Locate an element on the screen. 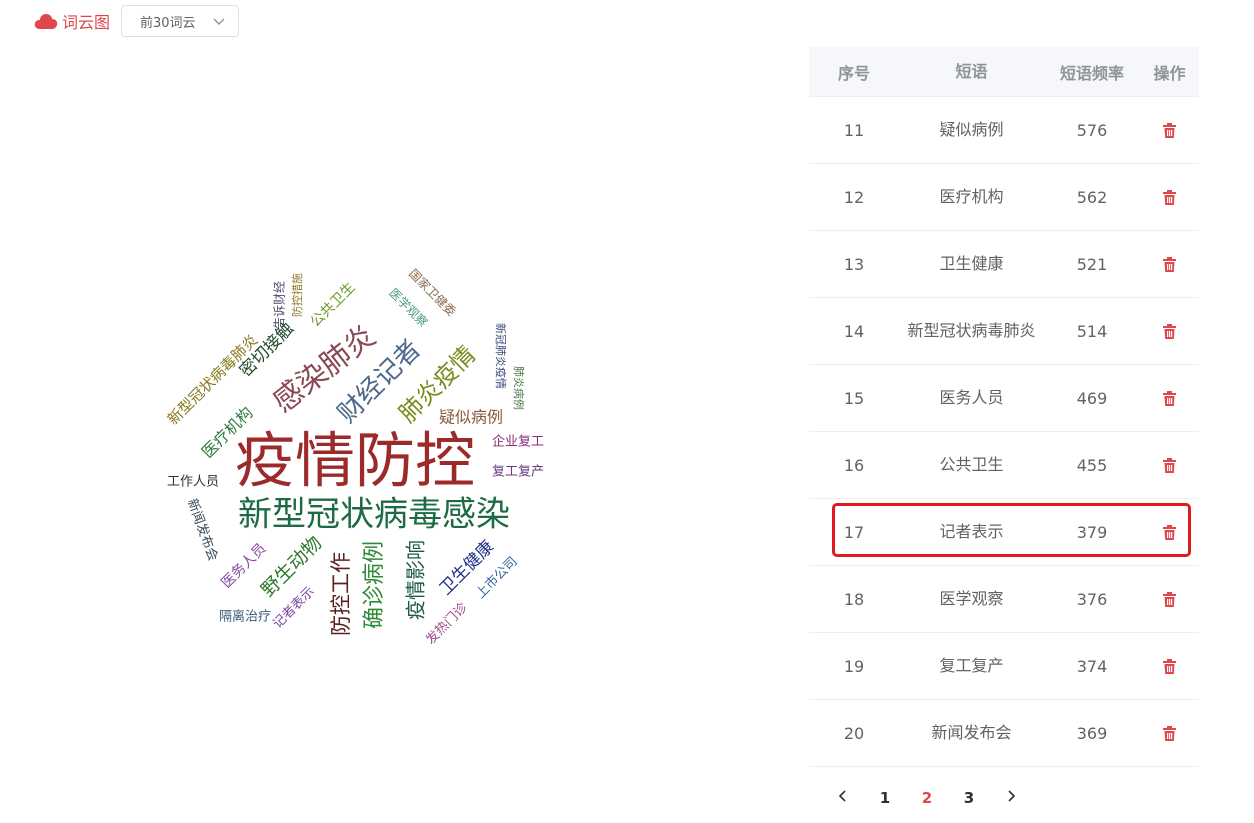 This screenshot has height=823, width=1254. header: 词云图 前30词云 is located at coordinates (137, 21).